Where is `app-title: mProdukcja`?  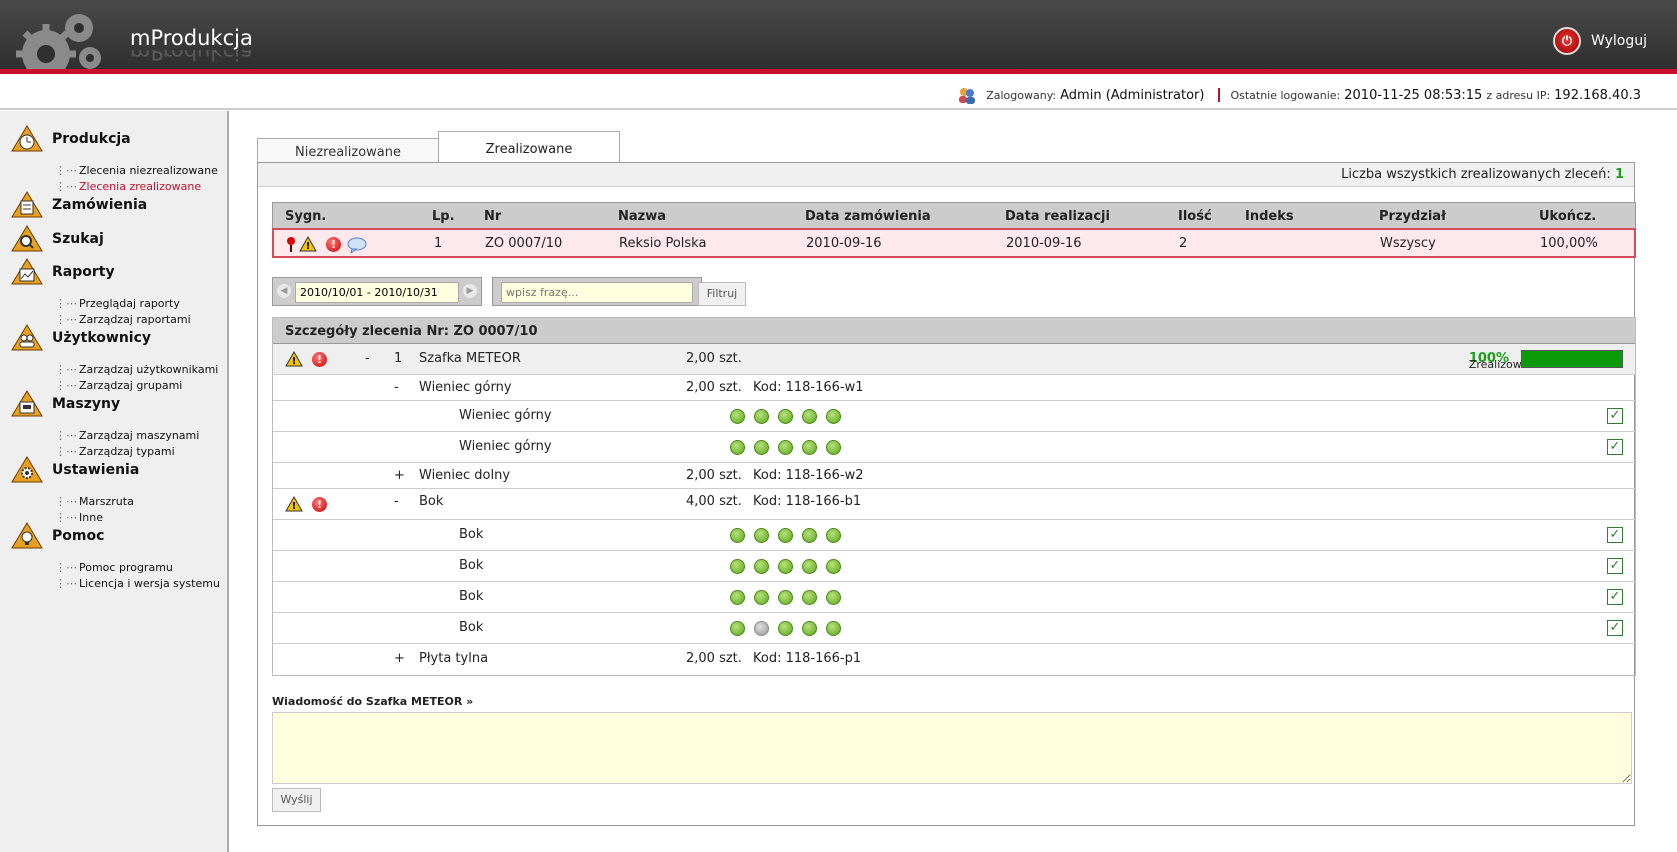 app-title: mProdukcja is located at coordinates (191, 38).